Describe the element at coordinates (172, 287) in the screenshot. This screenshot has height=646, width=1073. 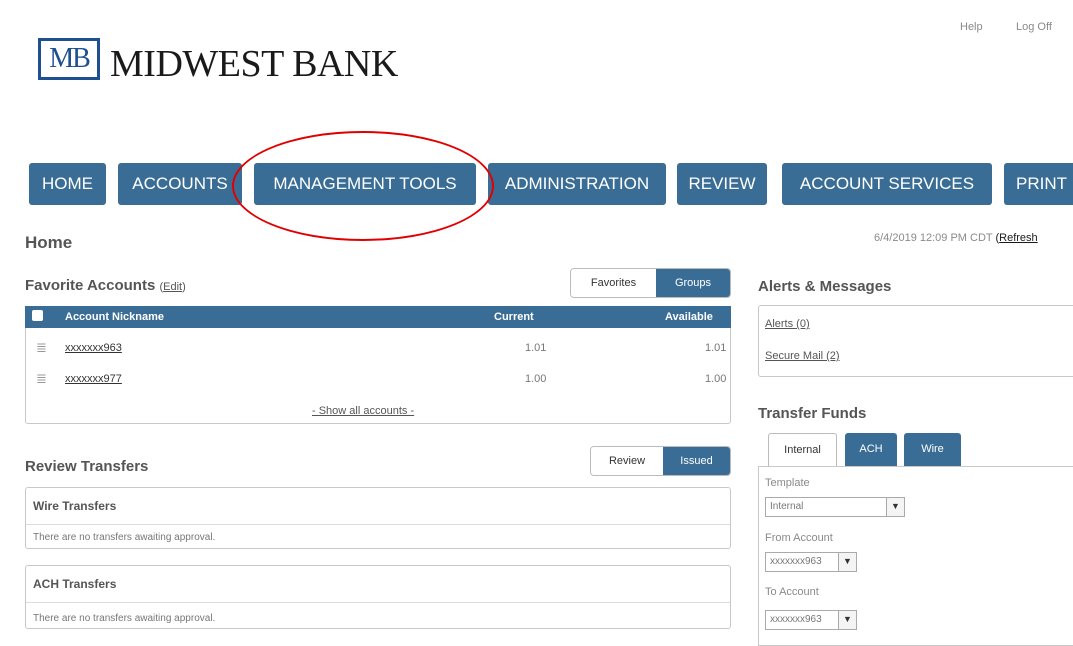
I see `edit-favorites-link: Edit` at that location.